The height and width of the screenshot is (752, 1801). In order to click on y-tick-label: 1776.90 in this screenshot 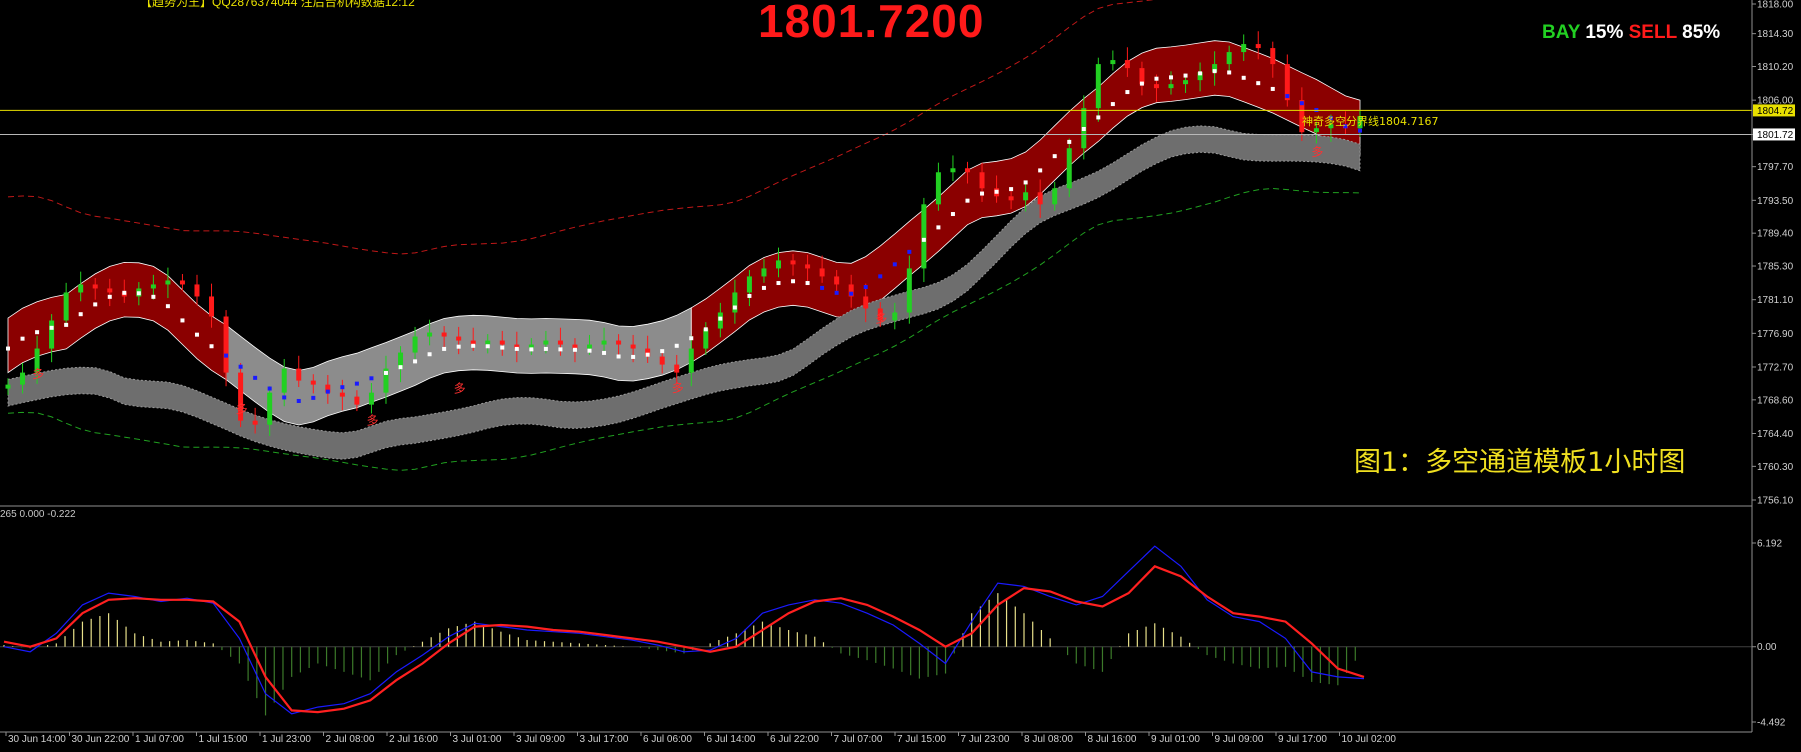, I will do `click(1775, 334)`.